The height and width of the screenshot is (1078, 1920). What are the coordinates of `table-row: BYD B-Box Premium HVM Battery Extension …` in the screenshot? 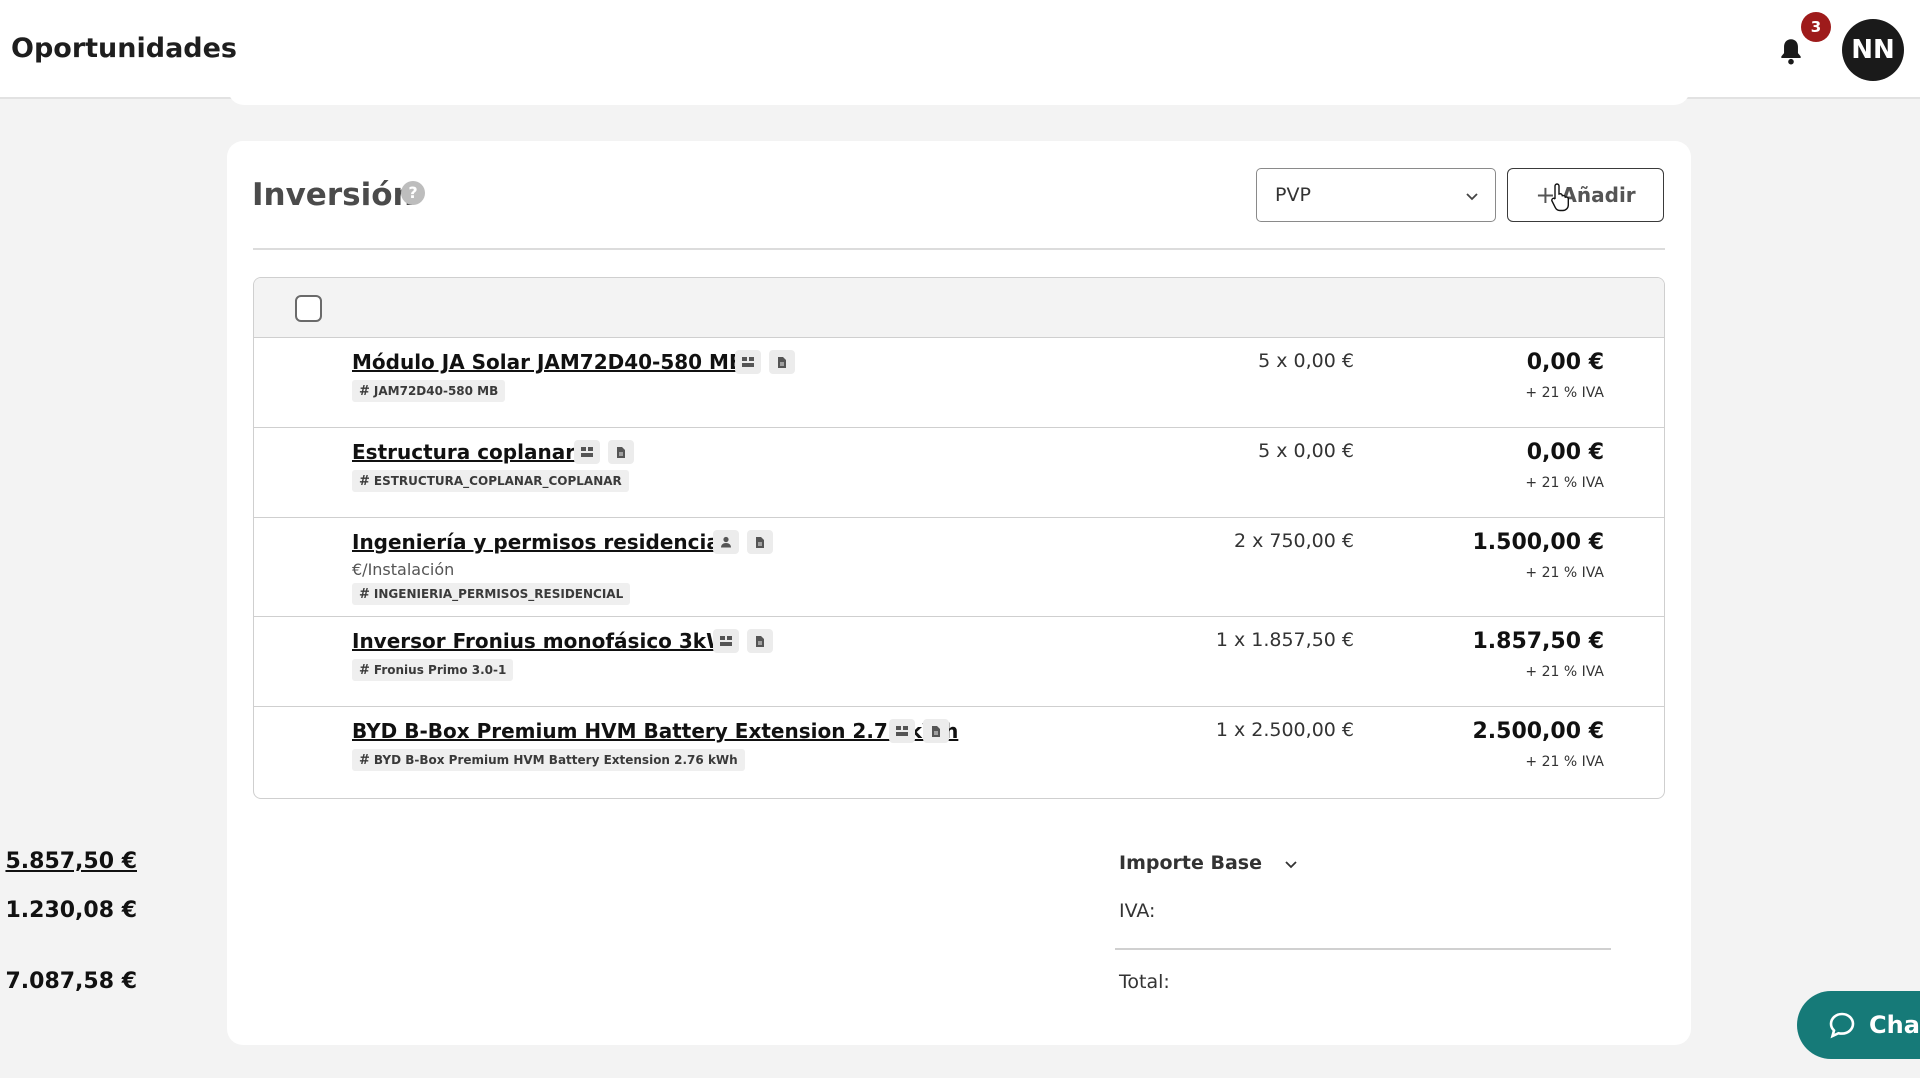 It's located at (959, 752).